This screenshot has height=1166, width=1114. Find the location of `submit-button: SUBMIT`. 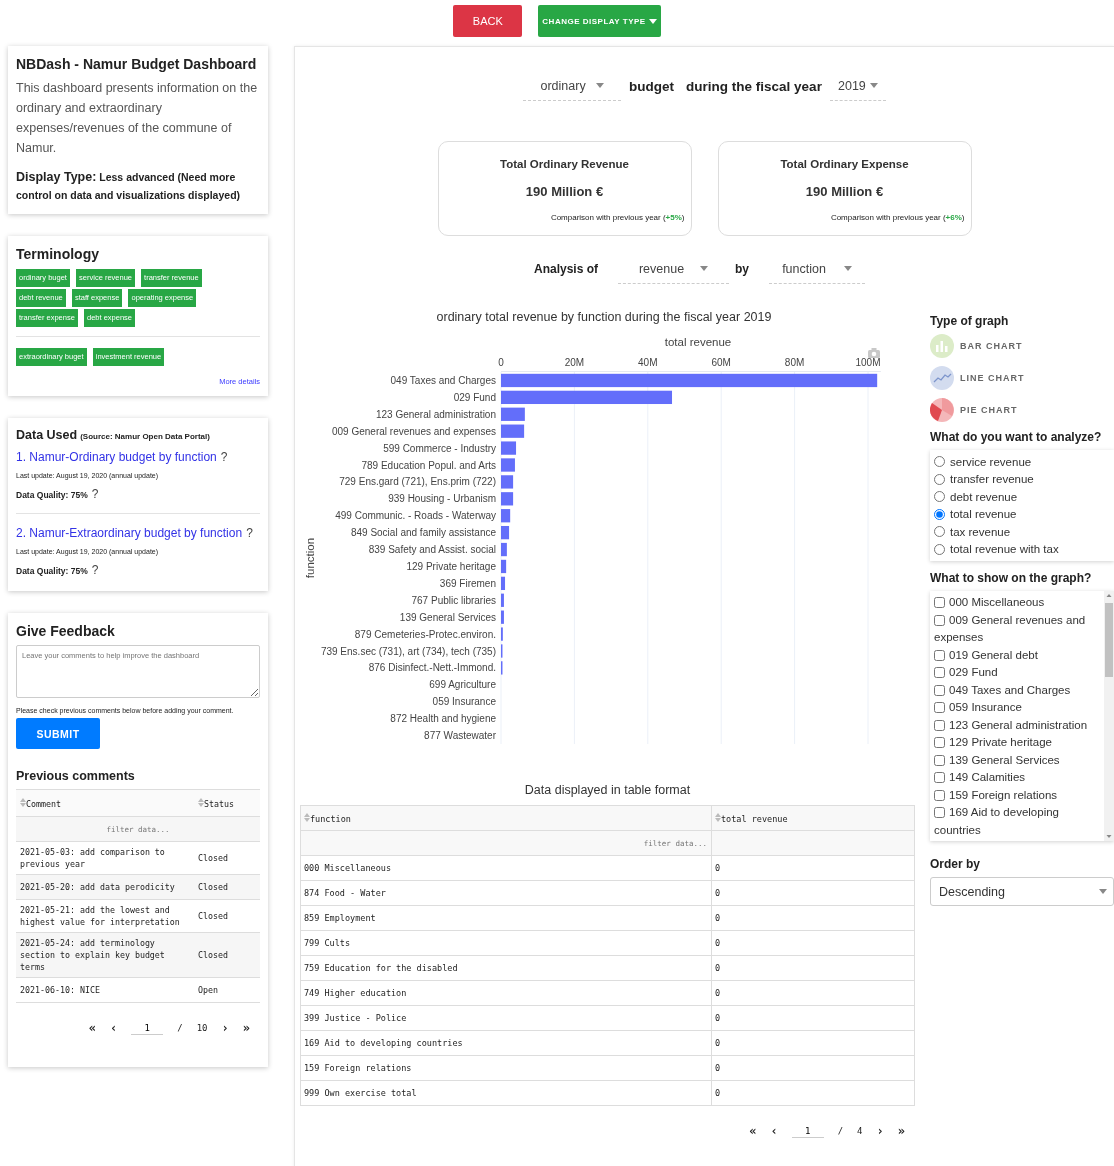

submit-button: SUBMIT is located at coordinates (58, 733).